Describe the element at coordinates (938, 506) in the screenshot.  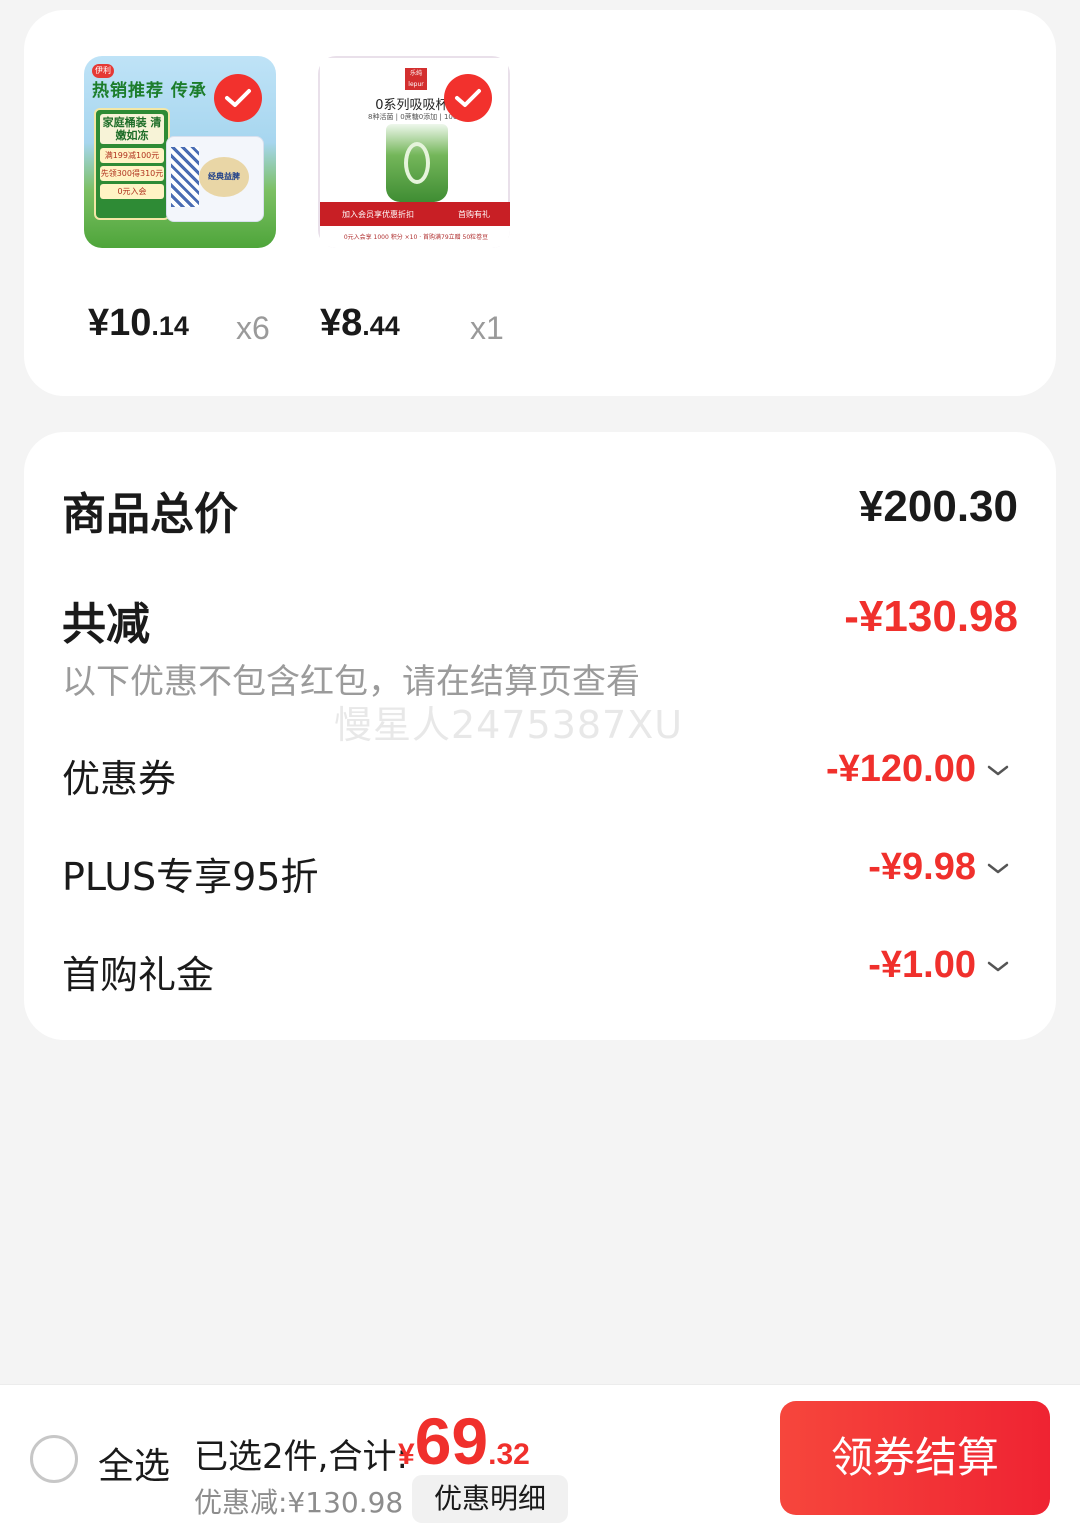
I see `total-price-value: ¥200.30` at that location.